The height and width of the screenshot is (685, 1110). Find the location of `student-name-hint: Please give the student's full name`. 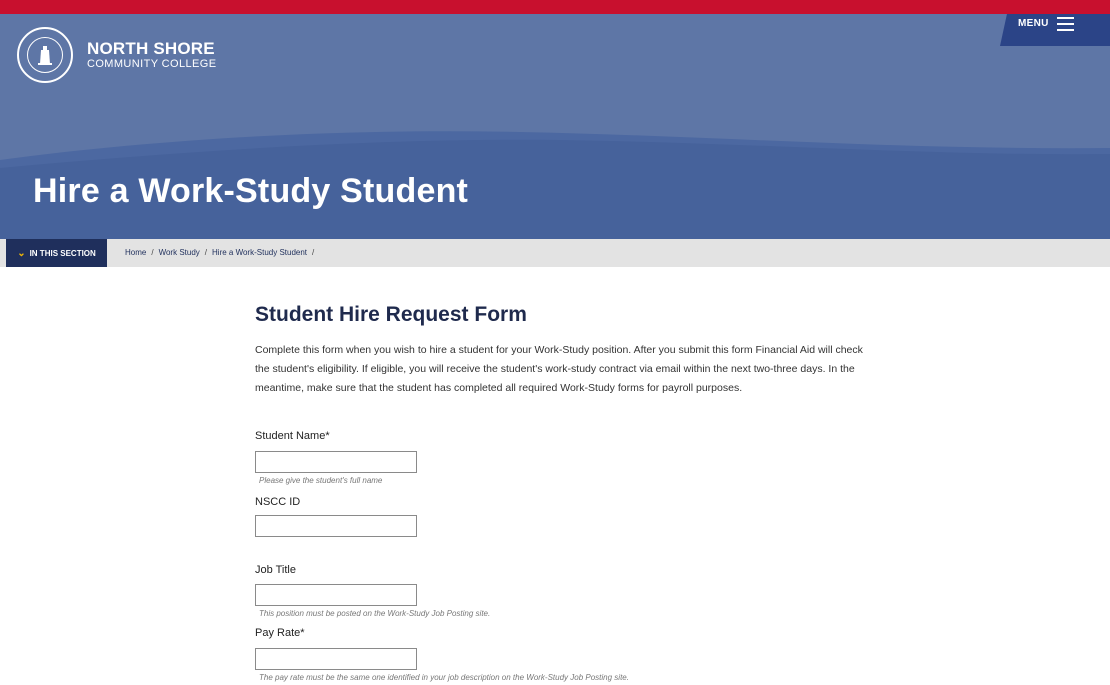

student-name-hint: Please give the student's full name is located at coordinates (321, 480).